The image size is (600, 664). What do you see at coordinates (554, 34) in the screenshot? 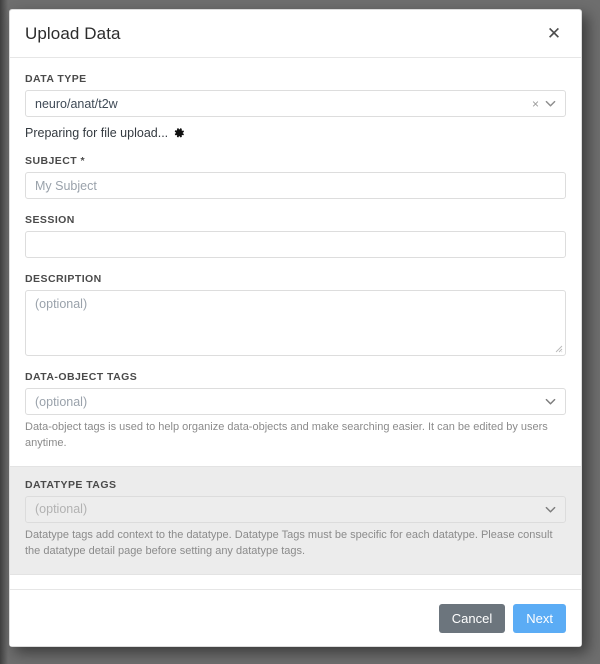
I see `close-icon: ✕` at bounding box center [554, 34].